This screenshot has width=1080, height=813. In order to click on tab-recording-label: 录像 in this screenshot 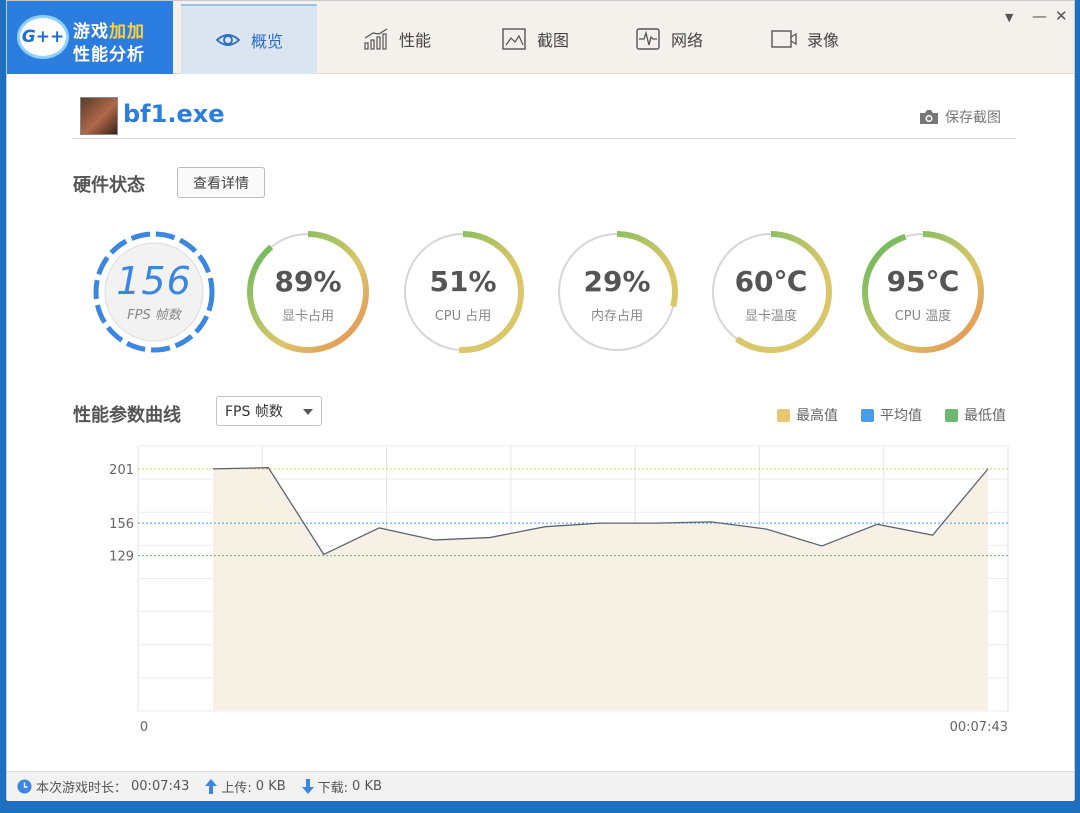, I will do `click(822, 40)`.